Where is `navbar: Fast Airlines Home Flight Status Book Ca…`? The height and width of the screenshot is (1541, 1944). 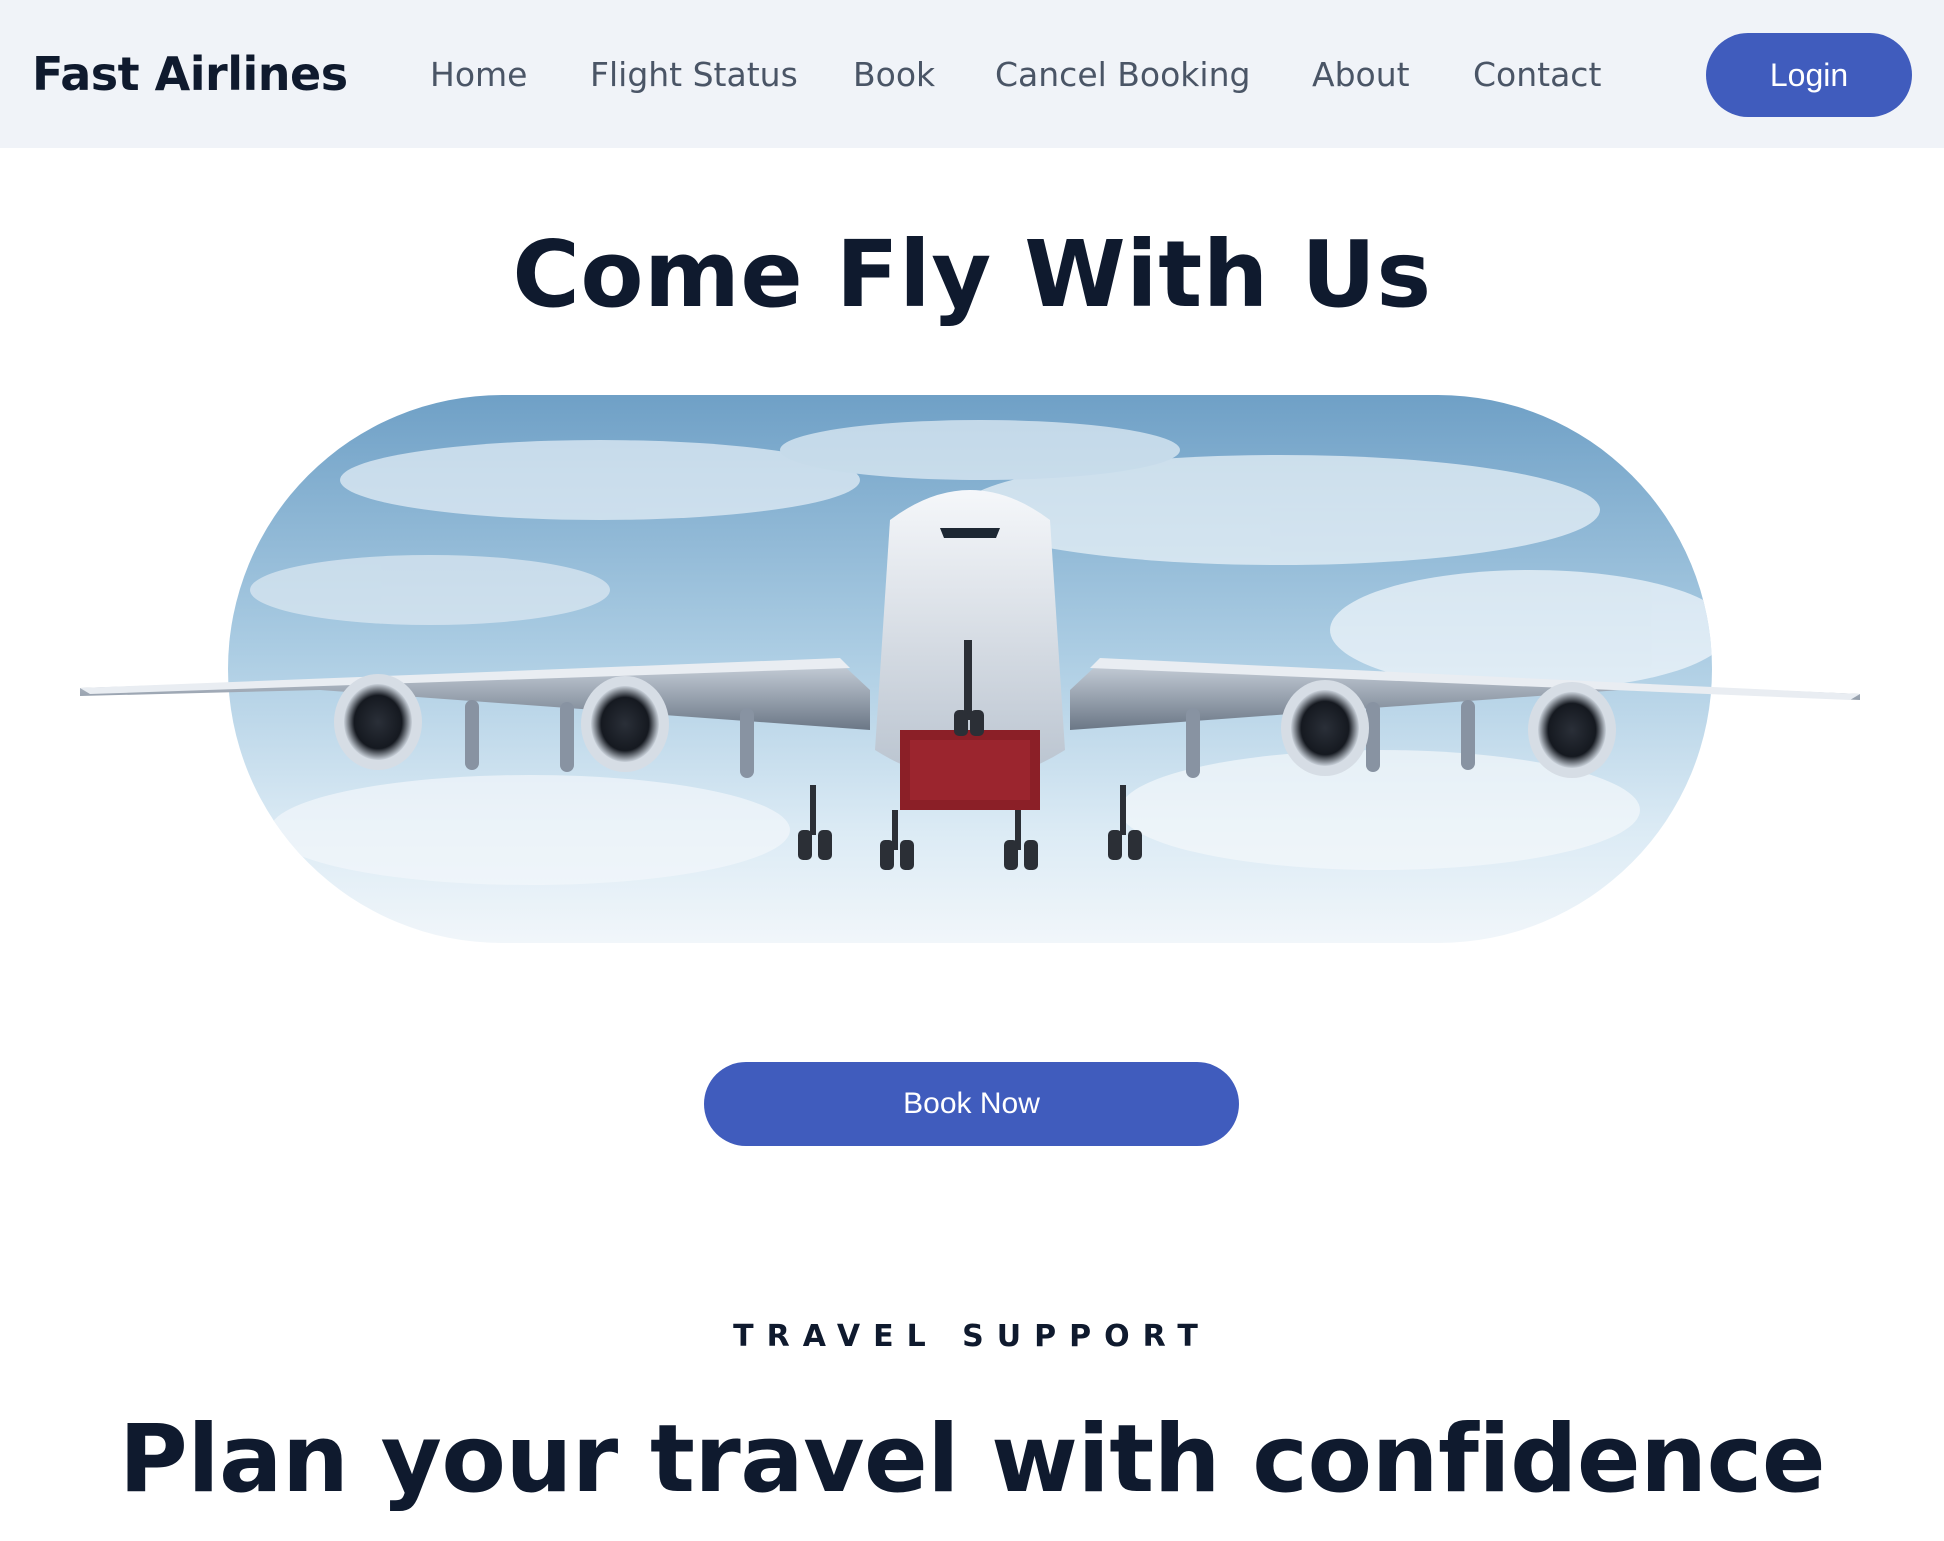 navbar: Fast Airlines Home Flight Status Book Ca… is located at coordinates (972, 74).